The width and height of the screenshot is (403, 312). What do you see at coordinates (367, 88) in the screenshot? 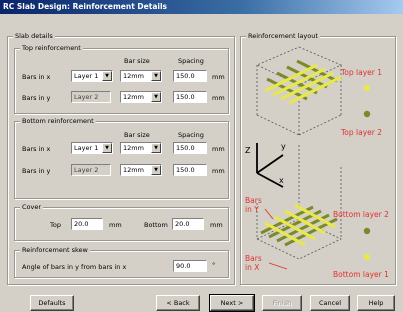
I see `top-layer-1-dot` at bounding box center [367, 88].